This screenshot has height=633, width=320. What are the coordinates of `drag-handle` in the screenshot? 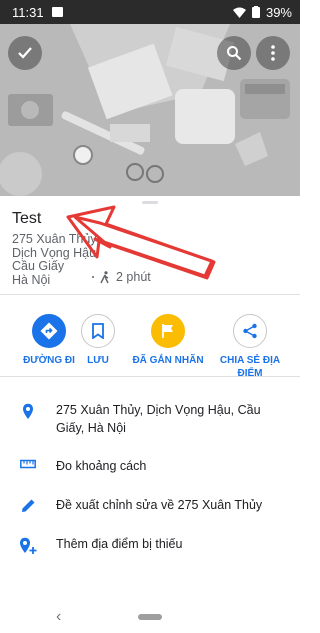 It's located at (150, 202).